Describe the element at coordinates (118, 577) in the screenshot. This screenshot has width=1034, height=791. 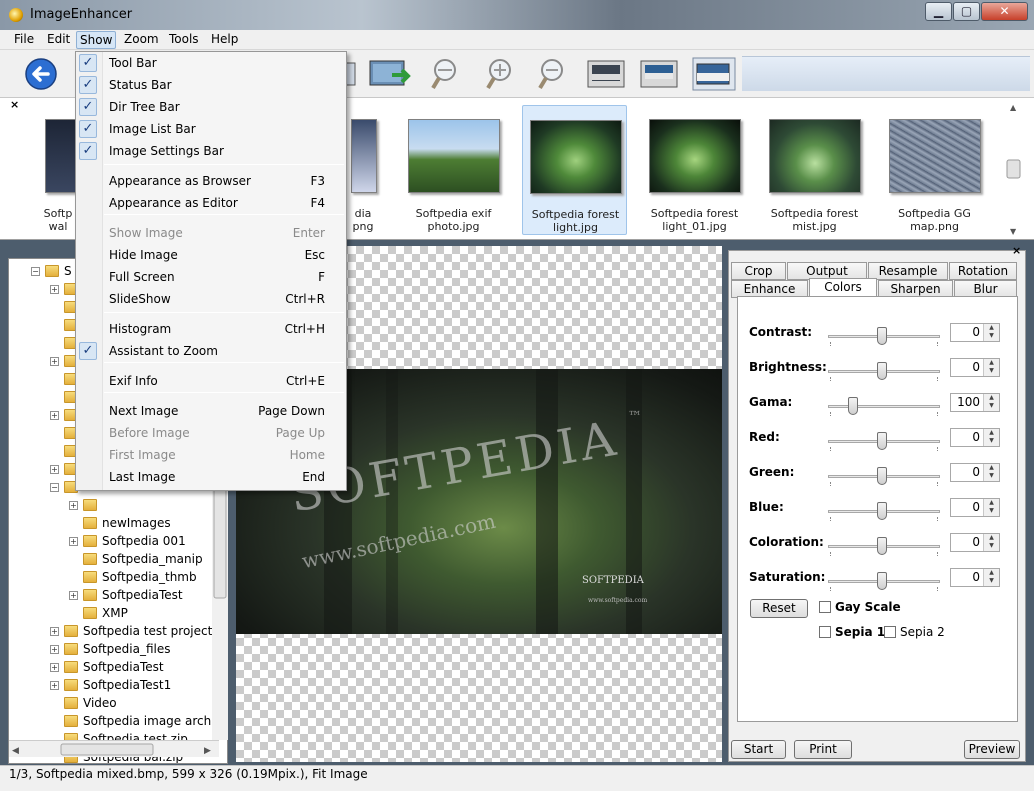
I see `tree-item: Softpedia_thmb` at that location.